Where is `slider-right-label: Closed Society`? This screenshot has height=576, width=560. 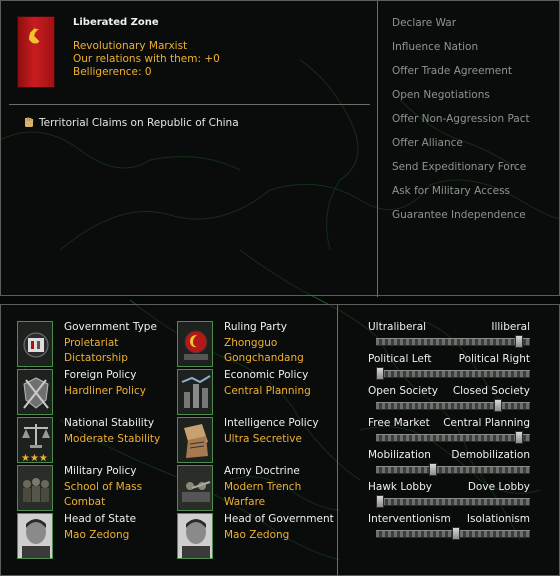
slider-right-label: Closed Society is located at coordinates (491, 391).